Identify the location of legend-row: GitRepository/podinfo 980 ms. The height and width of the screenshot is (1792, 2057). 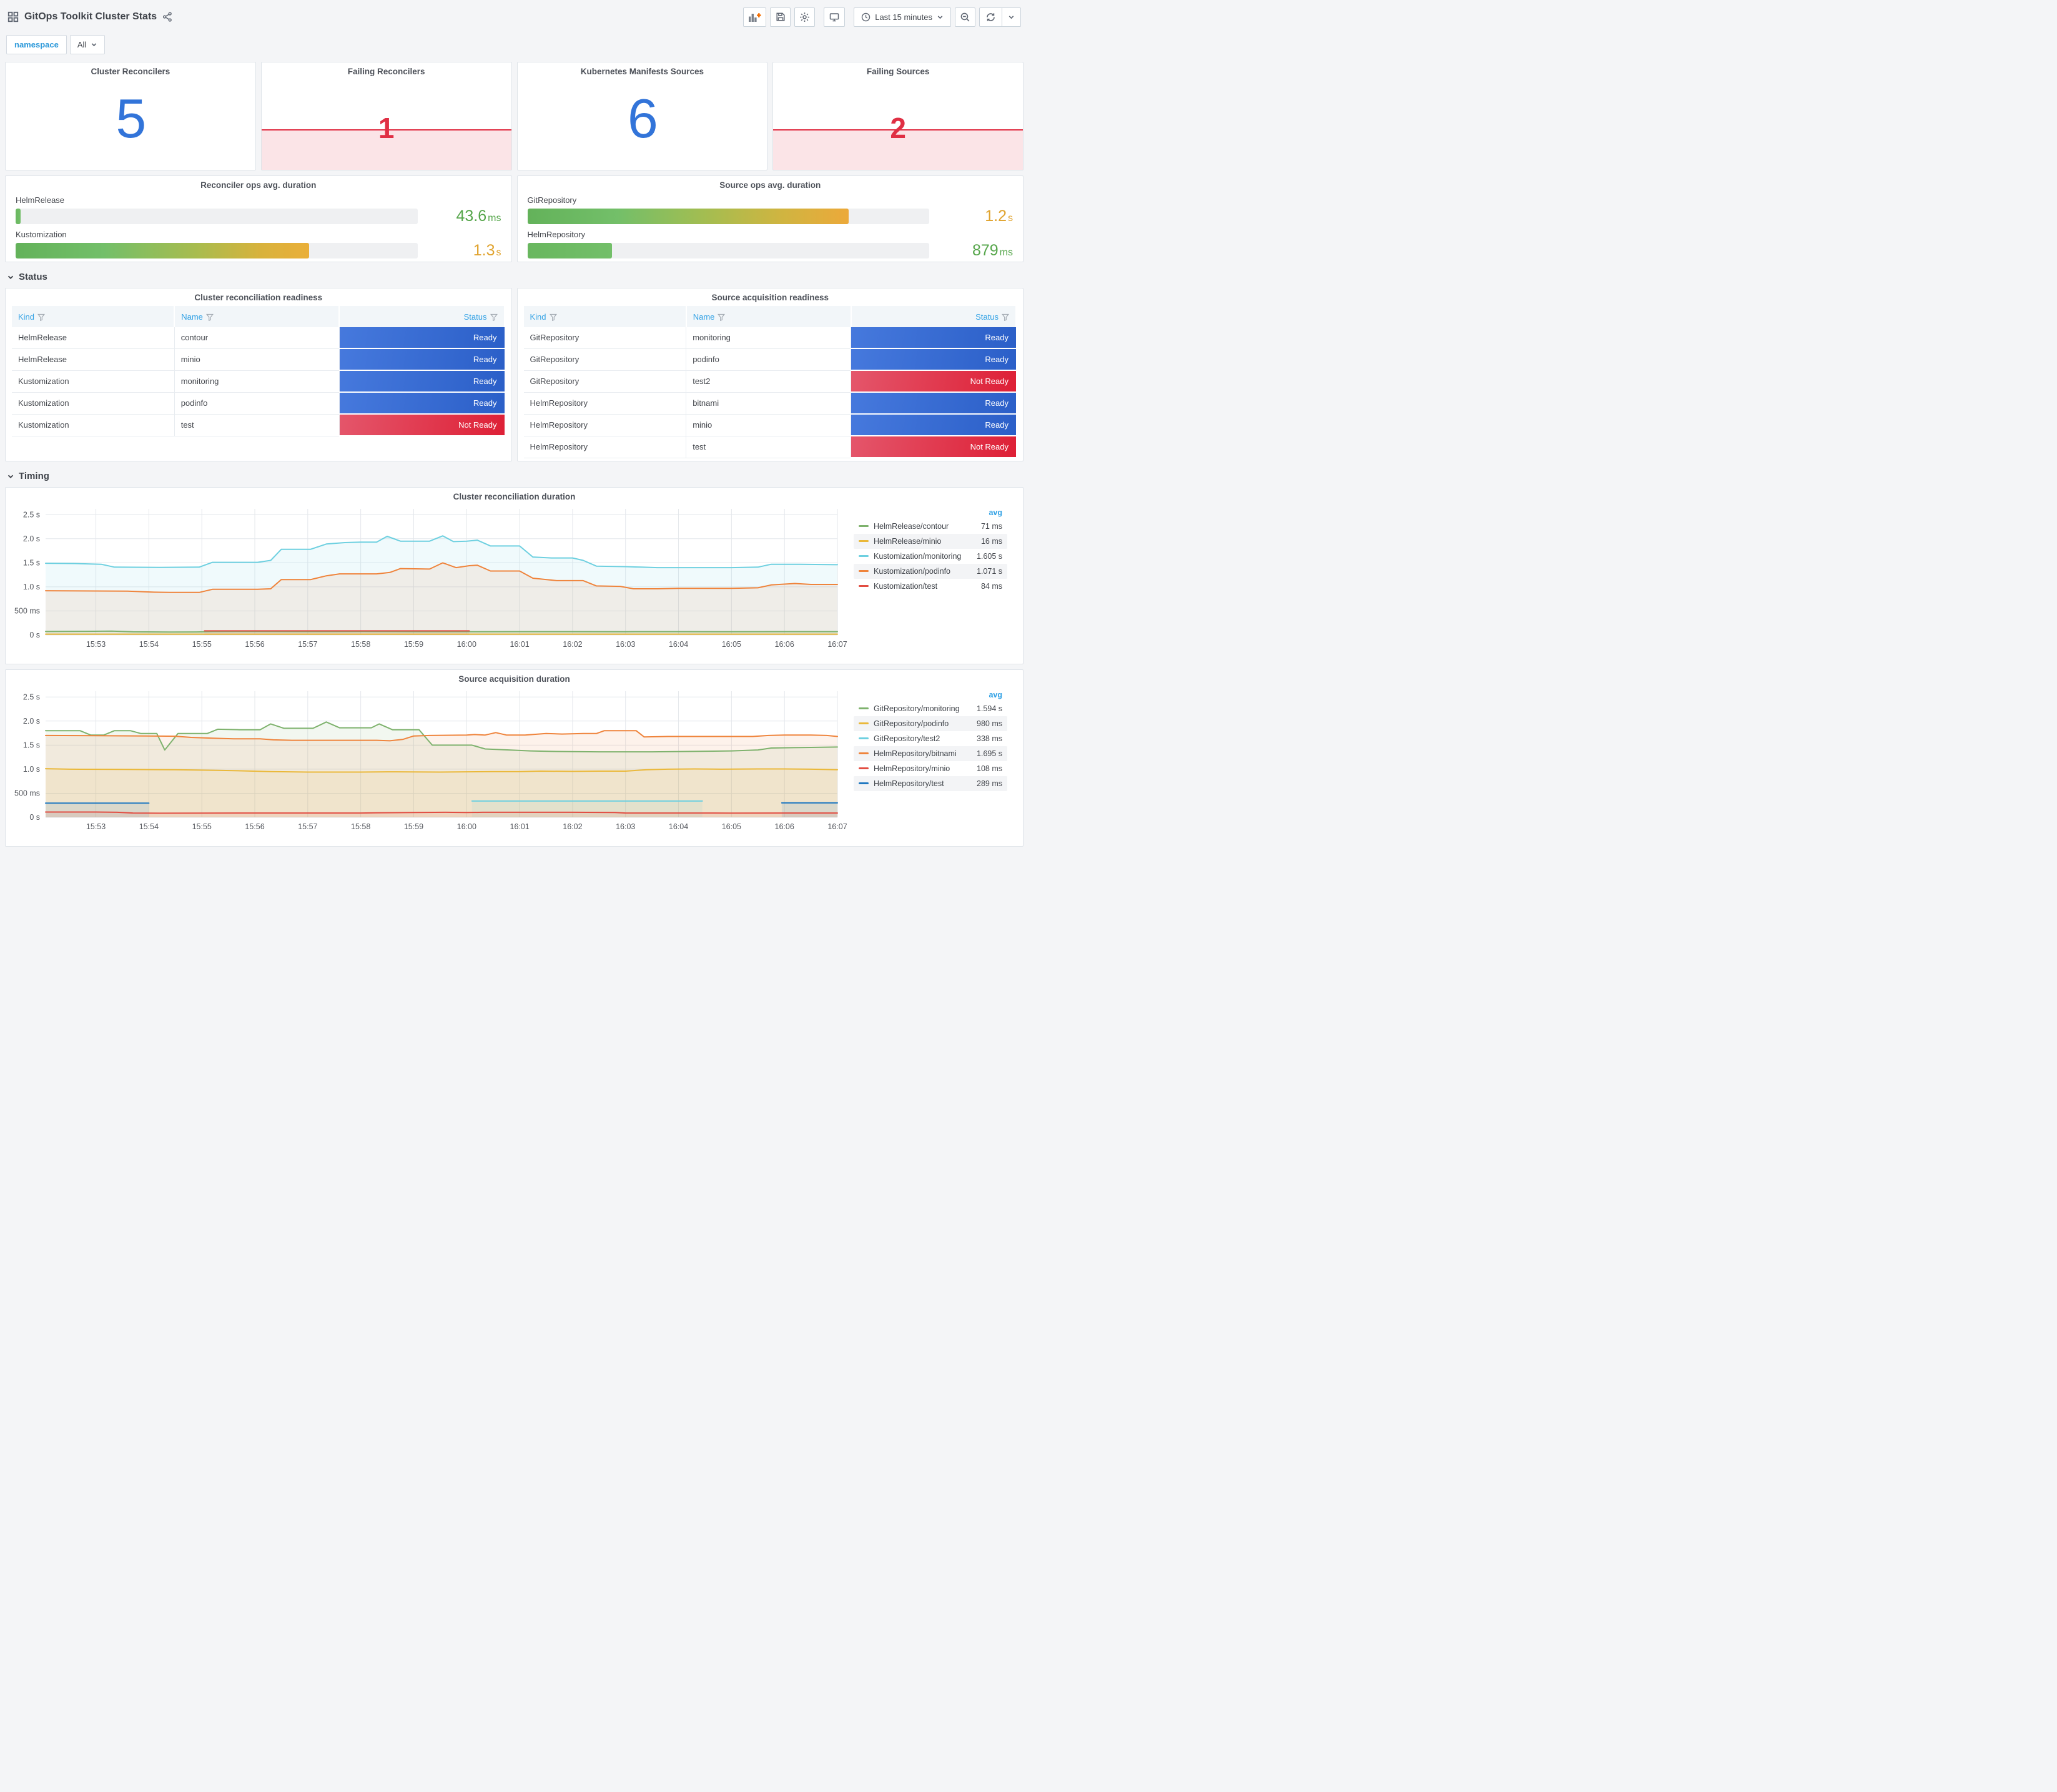
(931, 723).